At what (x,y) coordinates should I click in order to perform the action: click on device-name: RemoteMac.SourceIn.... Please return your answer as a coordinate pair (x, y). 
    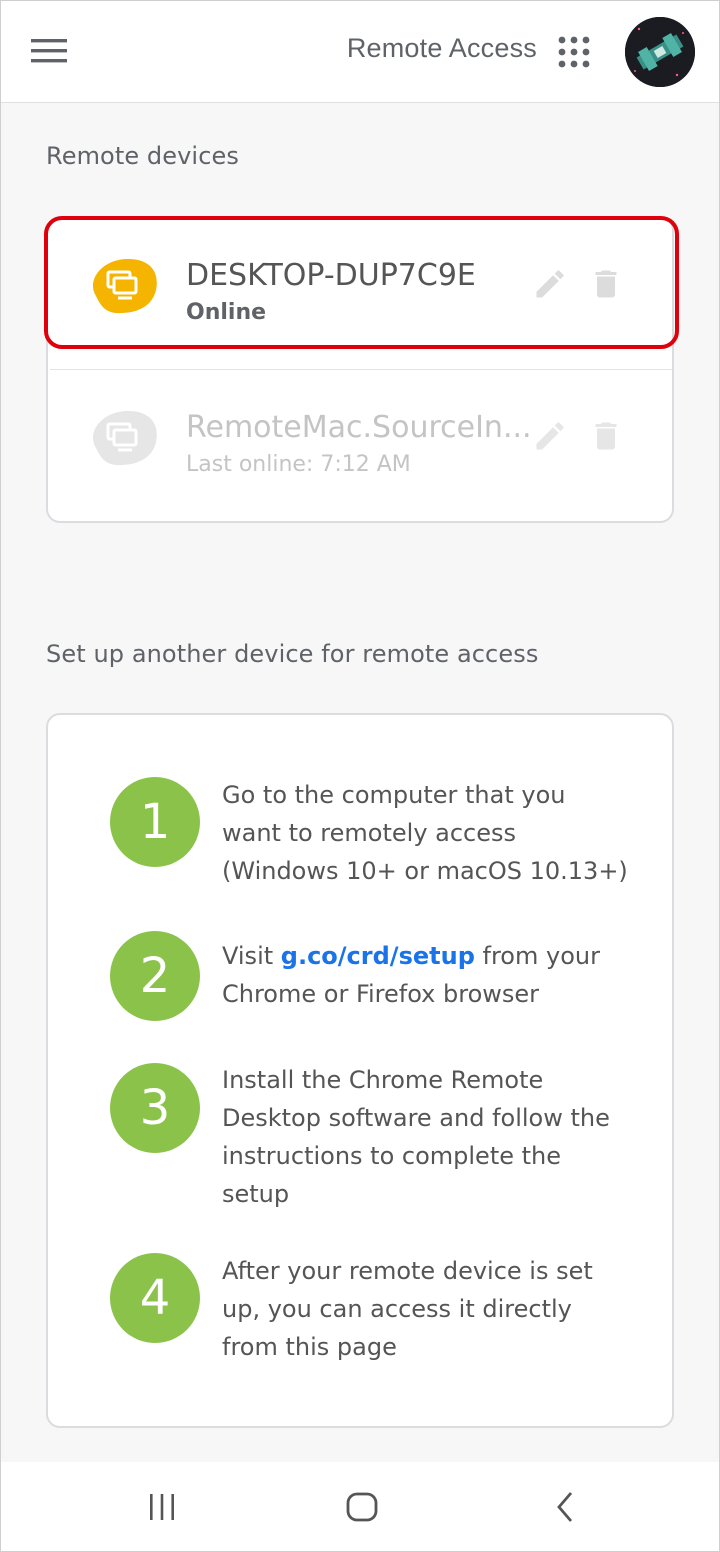
    Looking at the image, I should click on (359, 427).